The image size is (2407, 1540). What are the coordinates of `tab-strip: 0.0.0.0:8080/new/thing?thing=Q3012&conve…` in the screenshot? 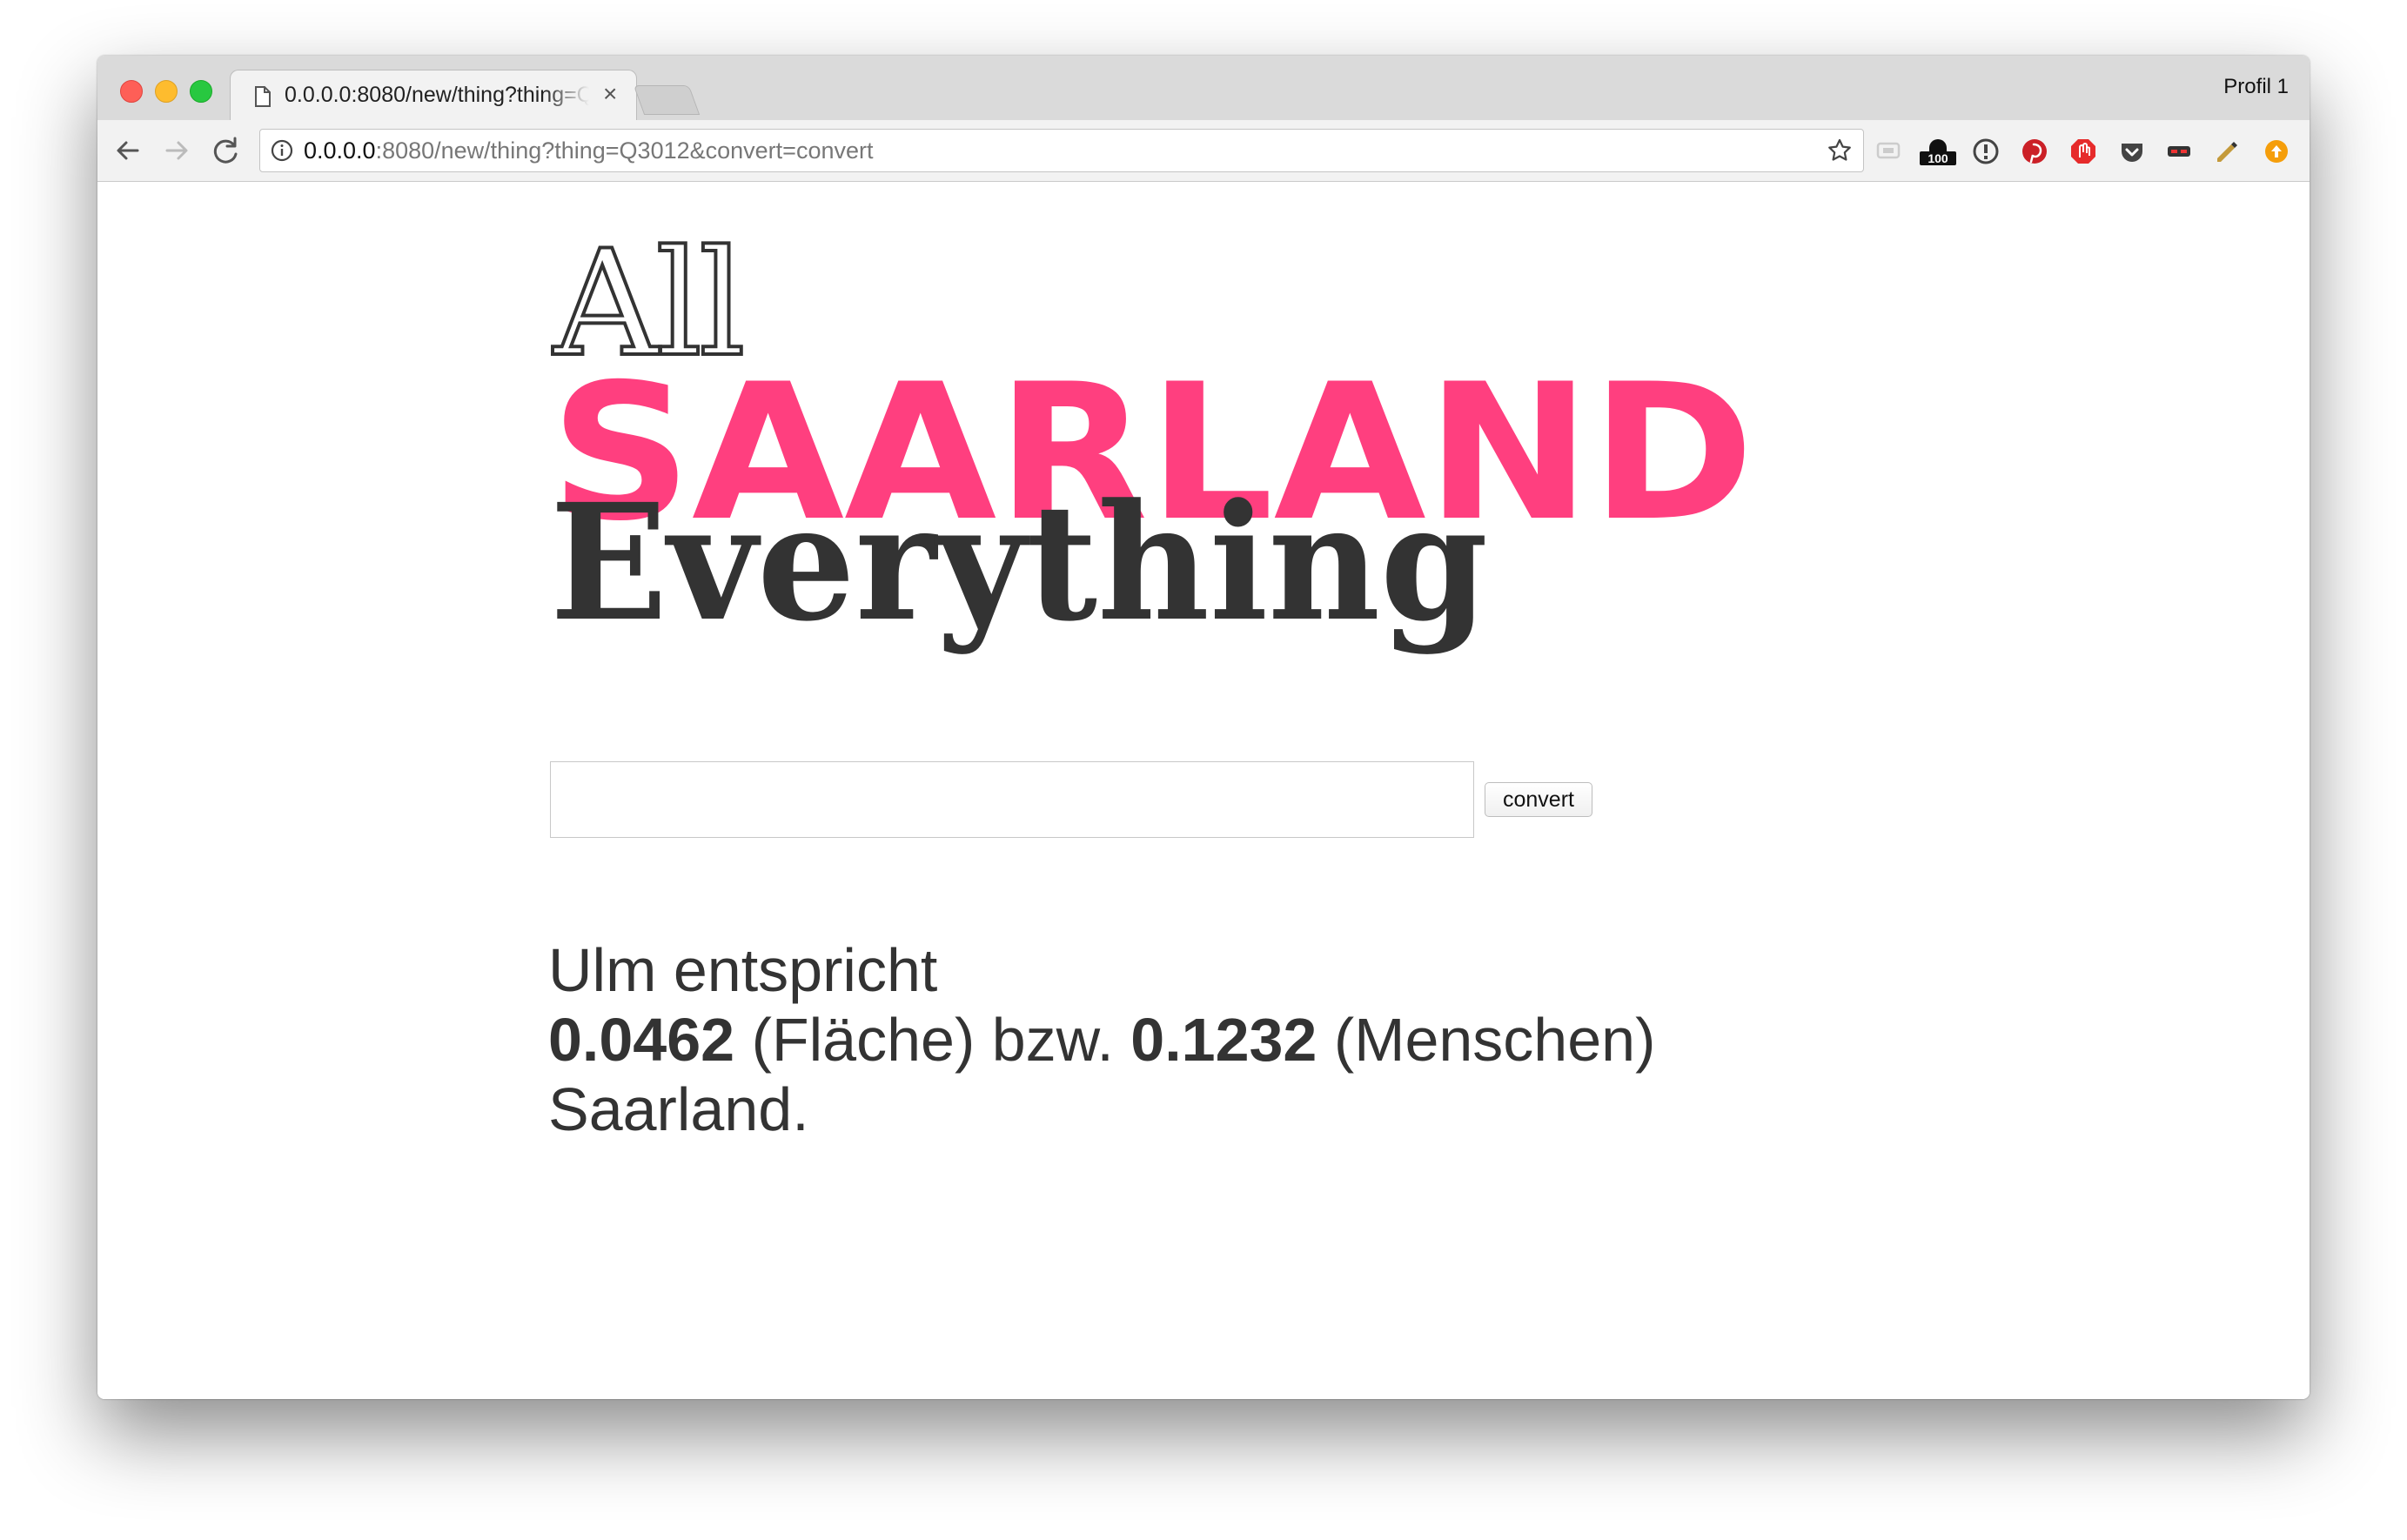 It's located at (1203, 89).